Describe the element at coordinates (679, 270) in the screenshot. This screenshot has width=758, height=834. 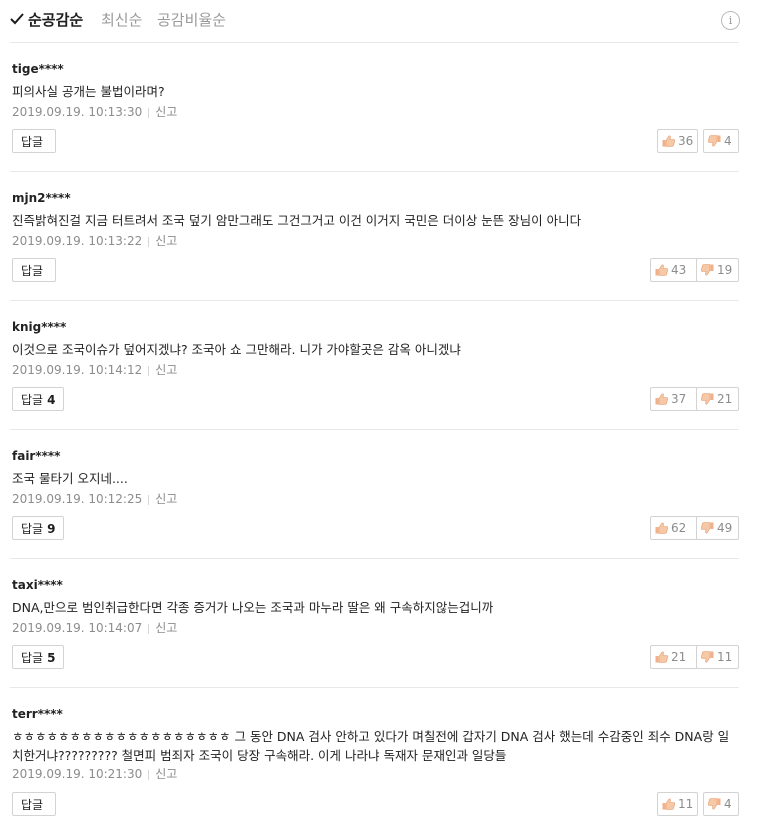
I see `like-count: 43` at that location.